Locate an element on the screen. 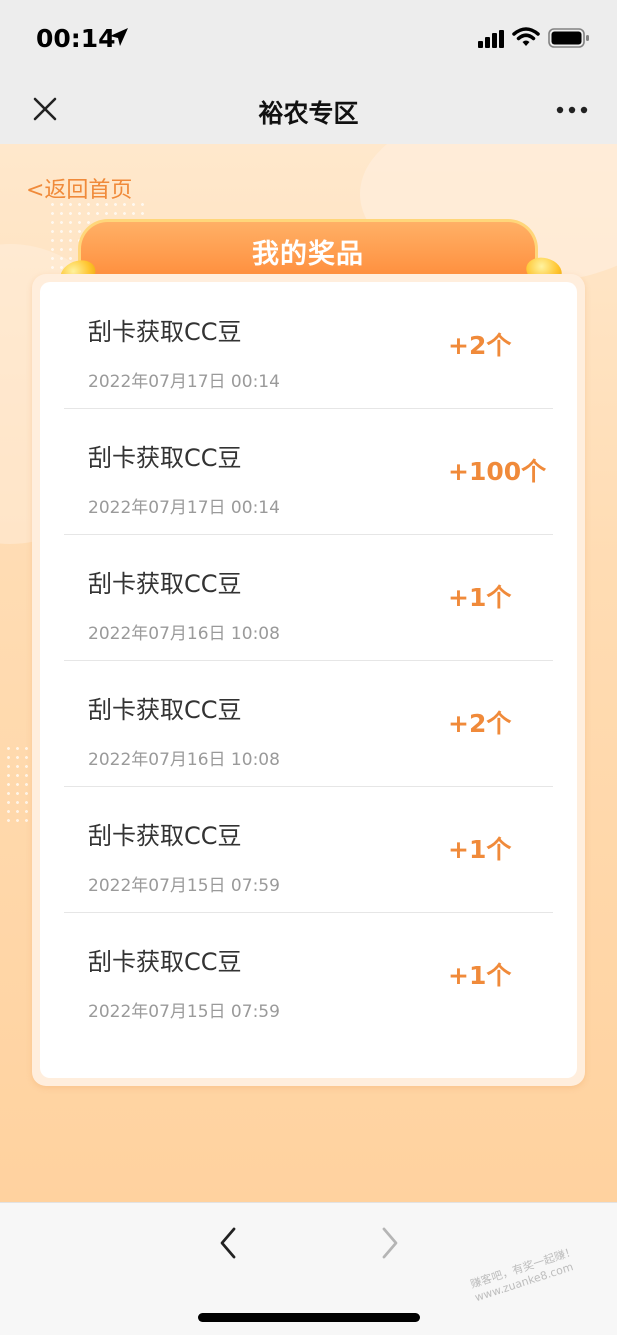  nav-bar: 裕农专区 is located at coordinates (308, 111).